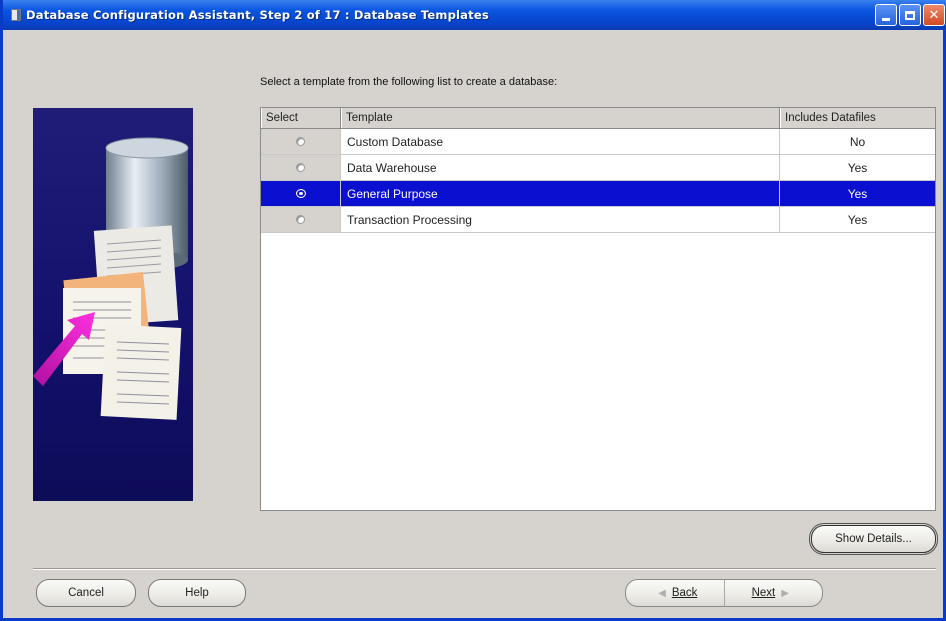  What do you see at coordinates (16, 15) in the screenshot?
I see `app-icon` at bounding box center [16, 15].